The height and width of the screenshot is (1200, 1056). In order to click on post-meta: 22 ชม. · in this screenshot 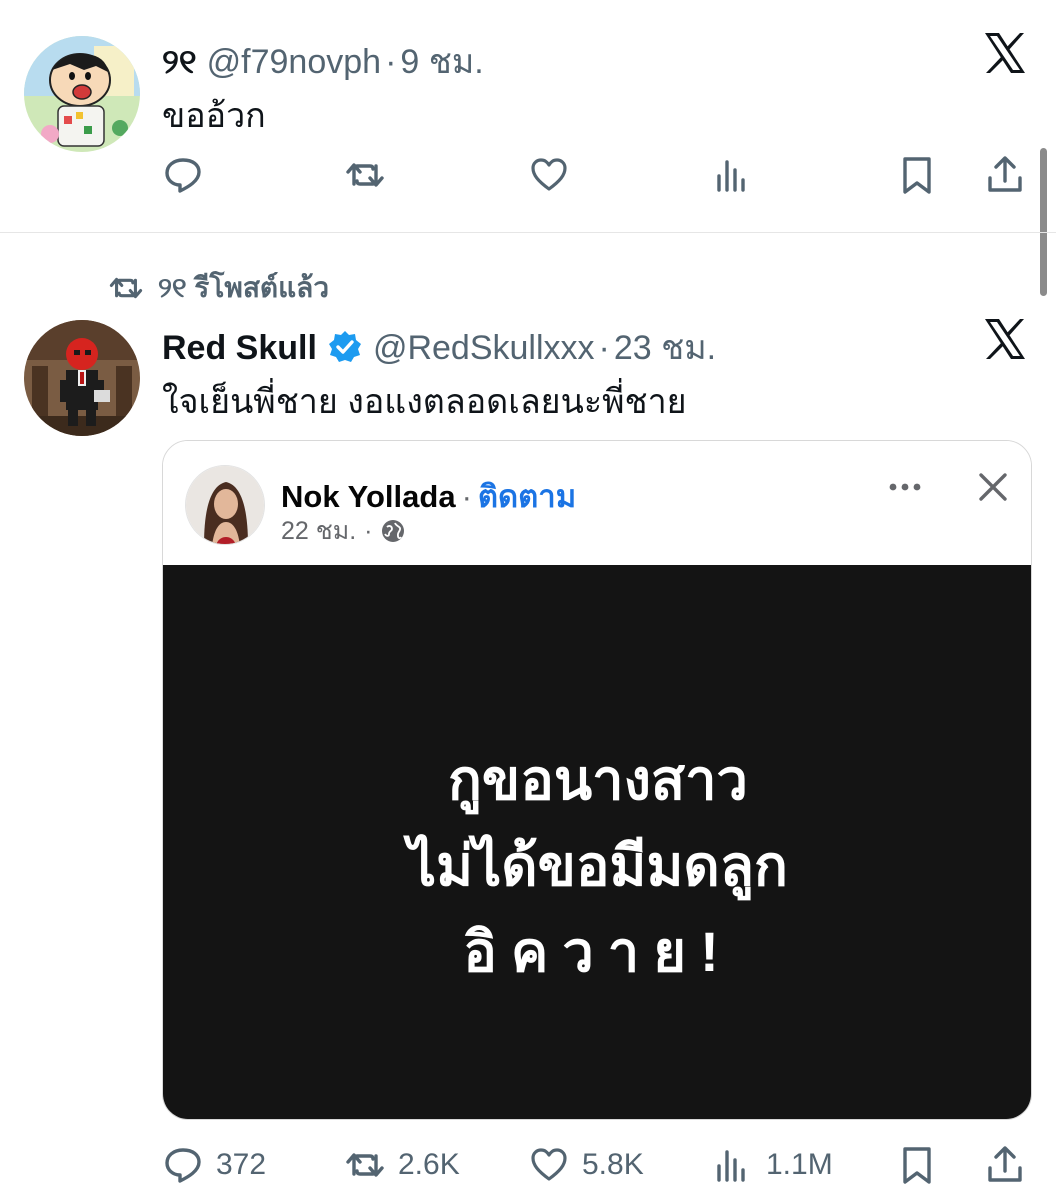, I will do `click(343, 531)`.